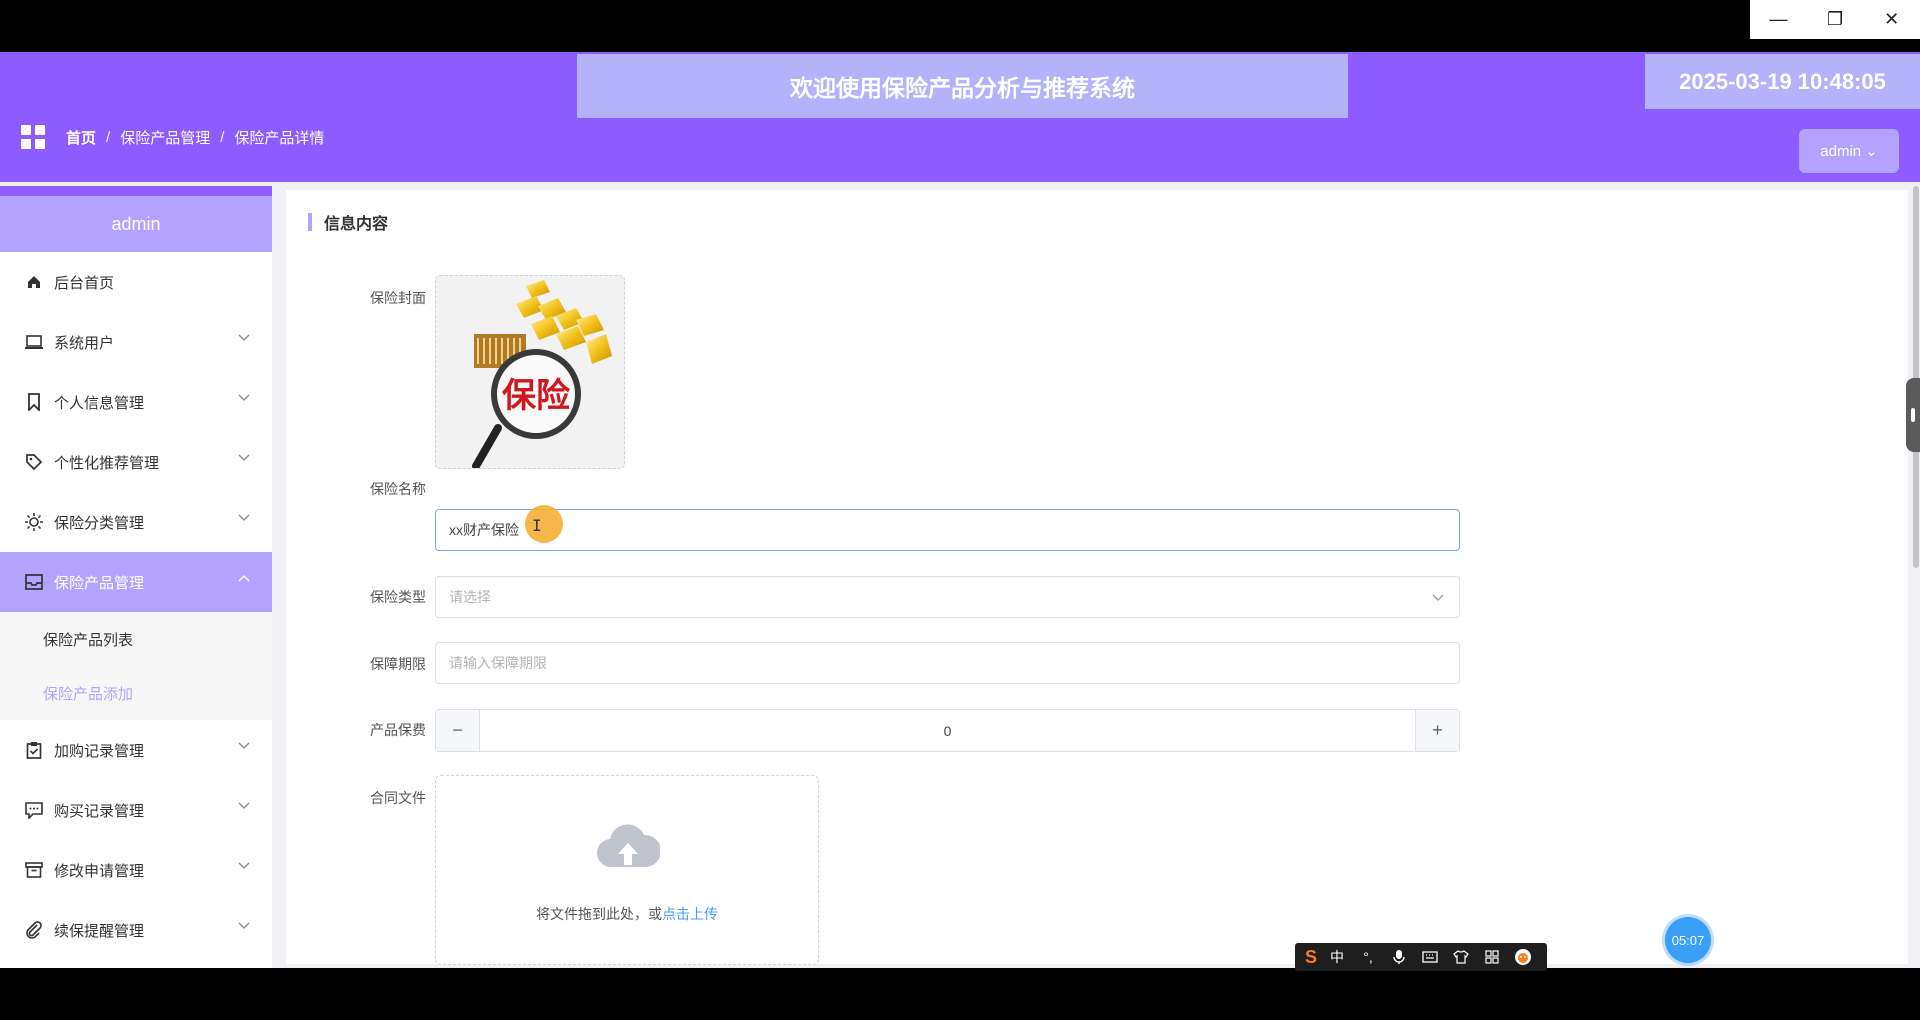 Image resolution: width=1920 pixels, height=1020 pixels. What do you see at coordinates (1399, 957) in the screenshot?
I see `microphone-icon` at bounding box center [1399, 957].